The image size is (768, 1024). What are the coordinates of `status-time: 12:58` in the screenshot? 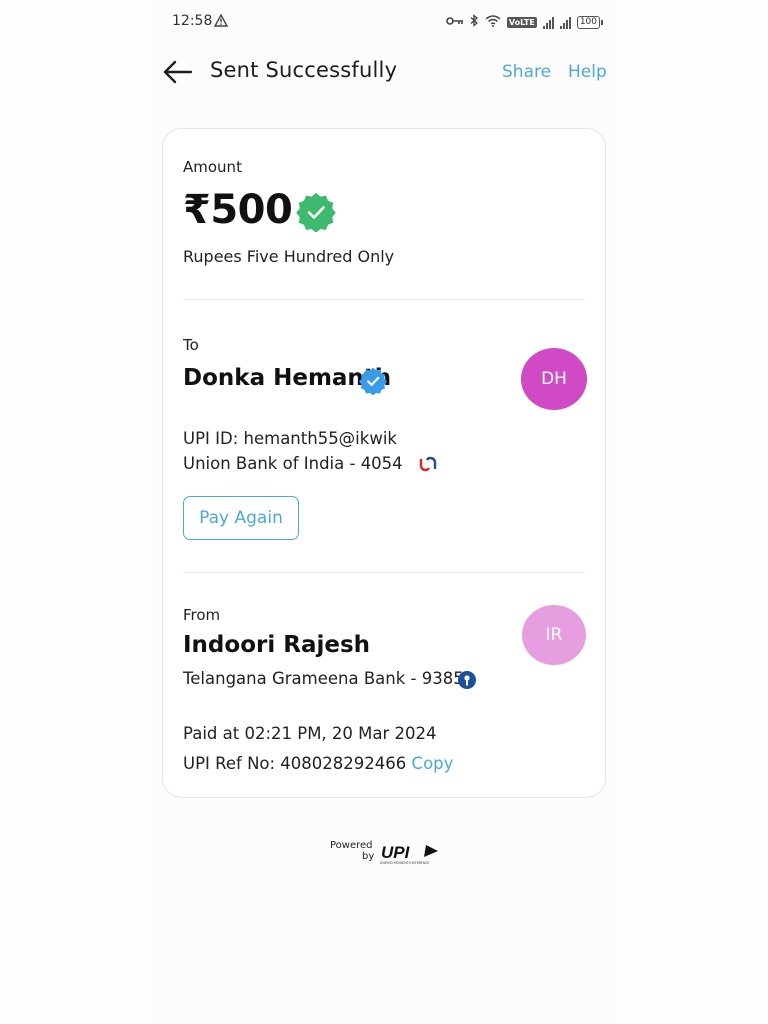 It's located at (192, 21).